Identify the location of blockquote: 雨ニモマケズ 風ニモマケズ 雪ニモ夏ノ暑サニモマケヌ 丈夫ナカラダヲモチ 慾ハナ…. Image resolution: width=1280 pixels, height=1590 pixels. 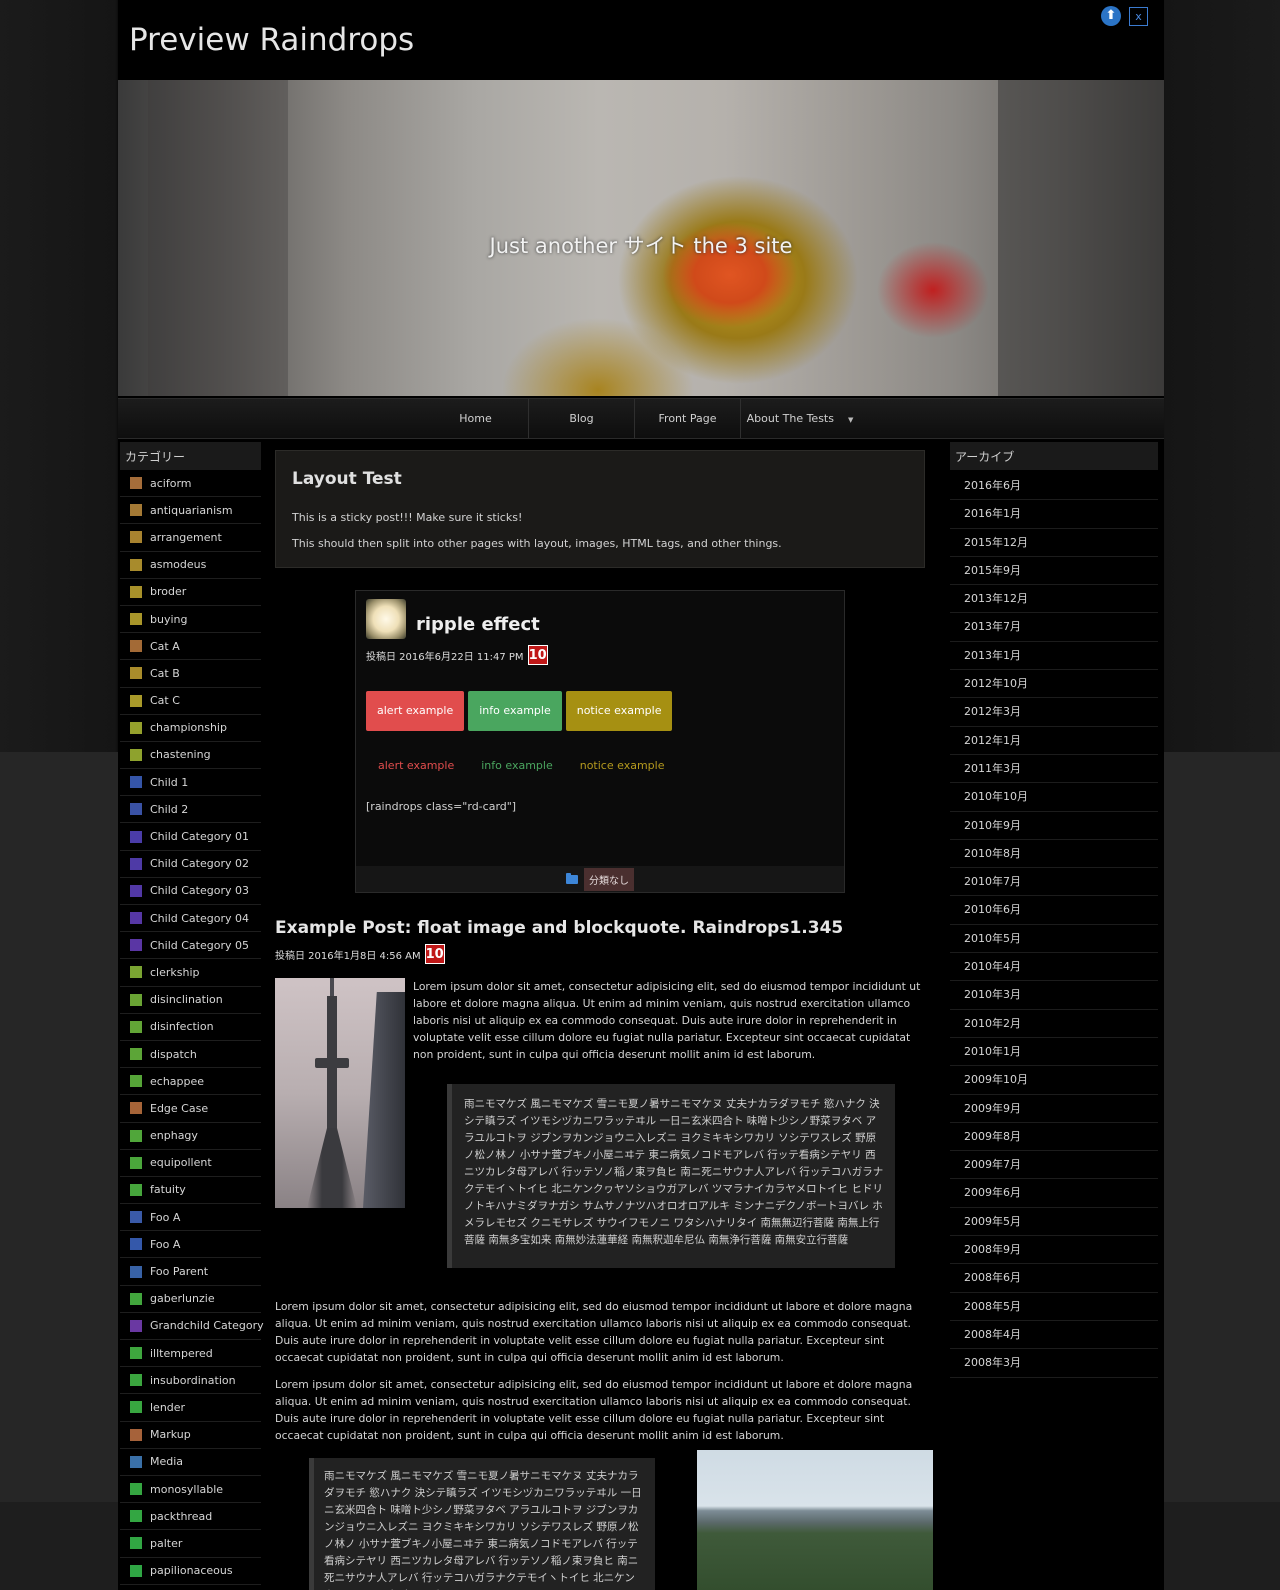
(671, 1176).